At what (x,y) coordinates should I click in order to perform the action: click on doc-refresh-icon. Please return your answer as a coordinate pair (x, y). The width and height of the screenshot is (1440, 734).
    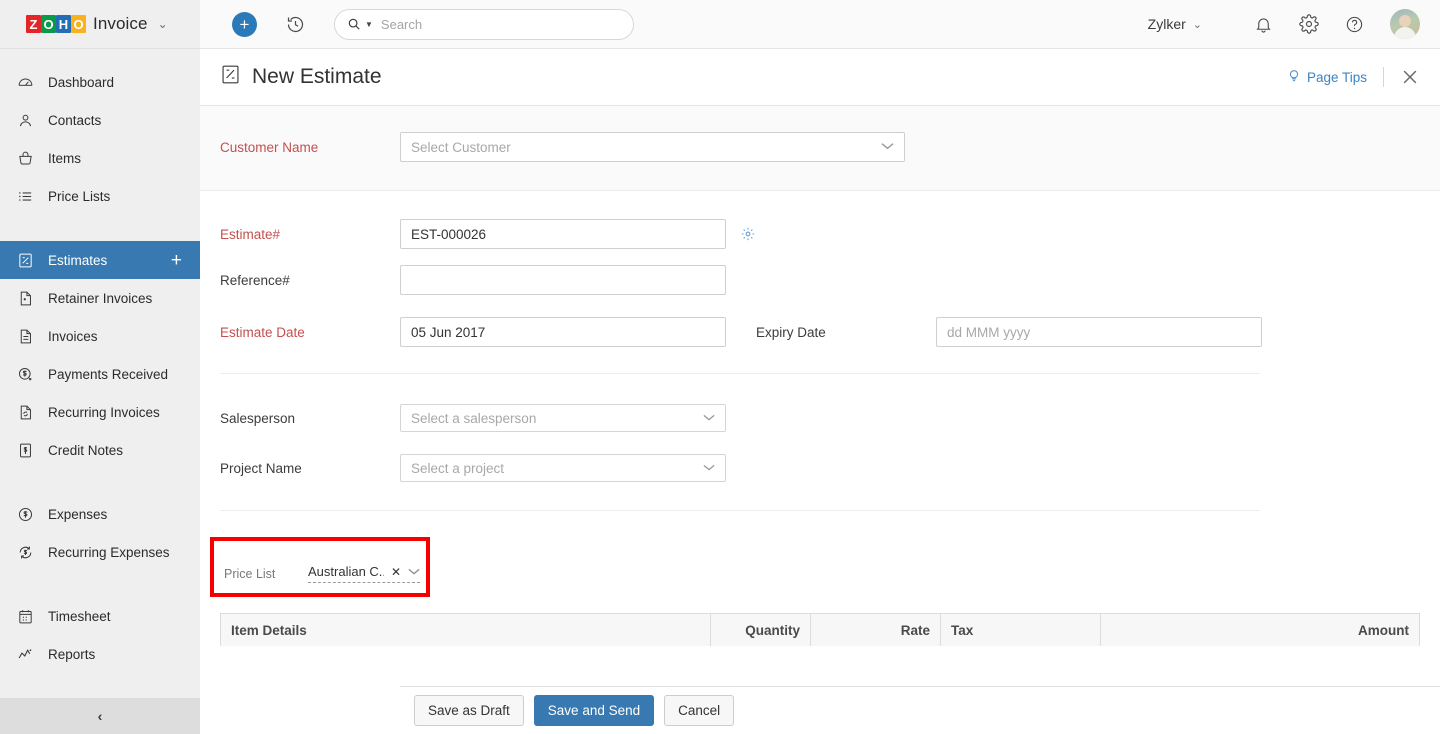
    Looking at the image, I should click on (25, 412).